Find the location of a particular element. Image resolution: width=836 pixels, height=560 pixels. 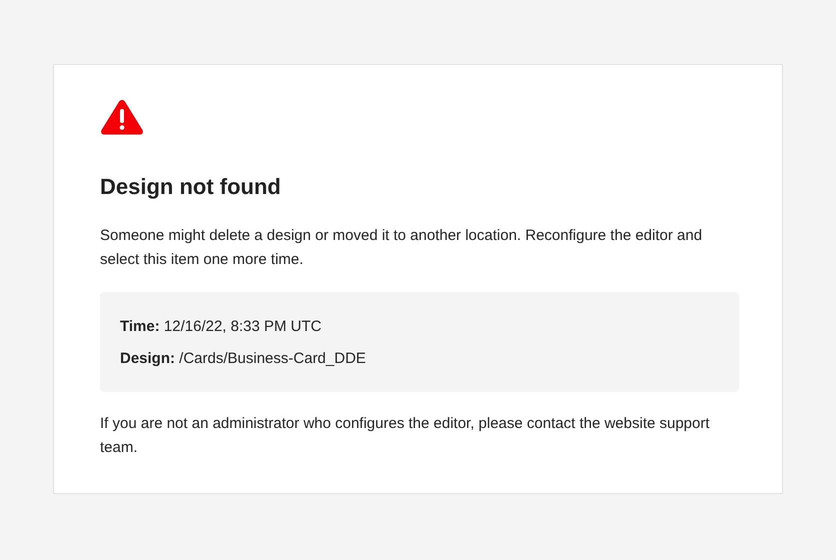

help-note: If you are not an administrator who configures the editor, please contact the website support team. is located at coordinates (405, 436).